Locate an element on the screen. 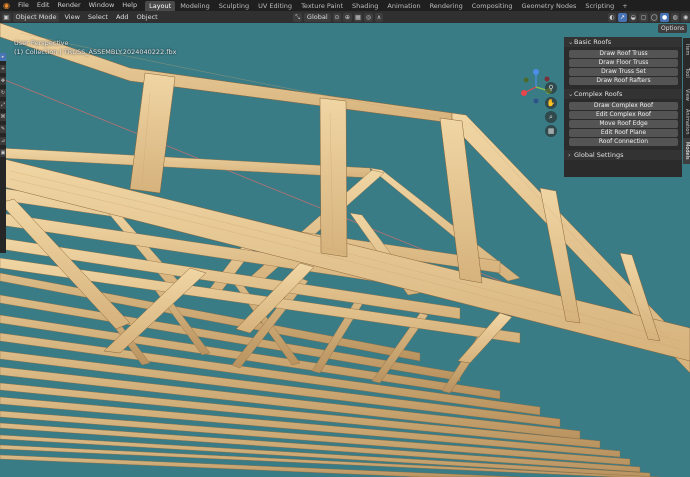 The height and width of the screenshot is (477, 690). orientation-icon: ⤡ is located at coordinates (297, 17).